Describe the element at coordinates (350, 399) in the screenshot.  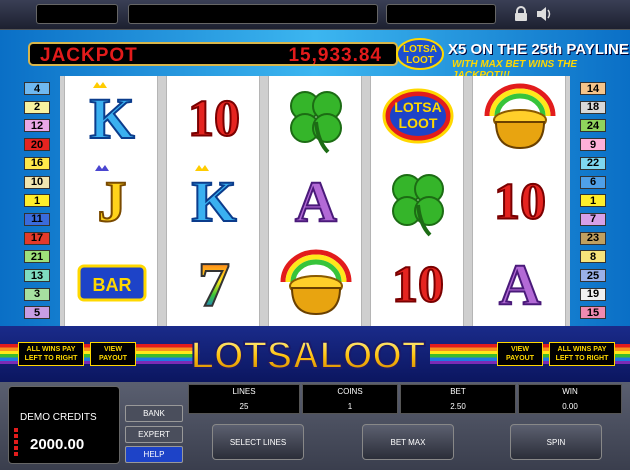
I see `coins-display: COINS 1` at that location.